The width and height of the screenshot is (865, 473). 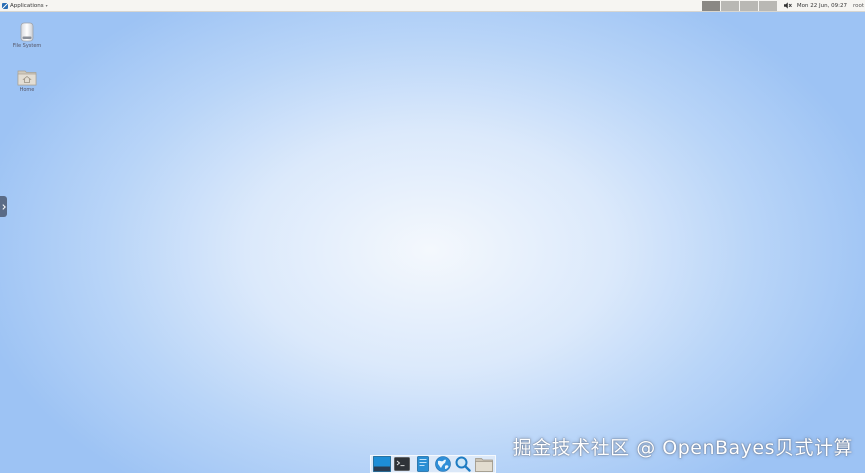 I want to click on folder-icon, so click(x=483, y=464).